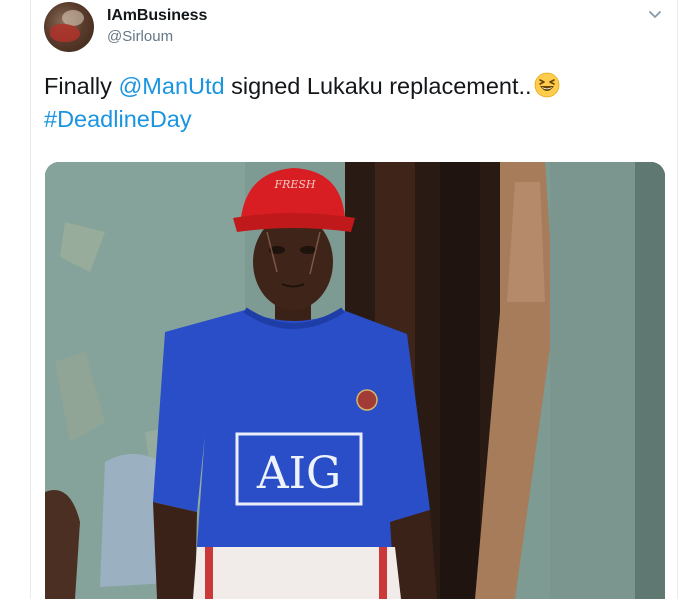 This screenshot has width=700, height=599. I want to click on display-name: IAmBusiness, so click(157, 16).